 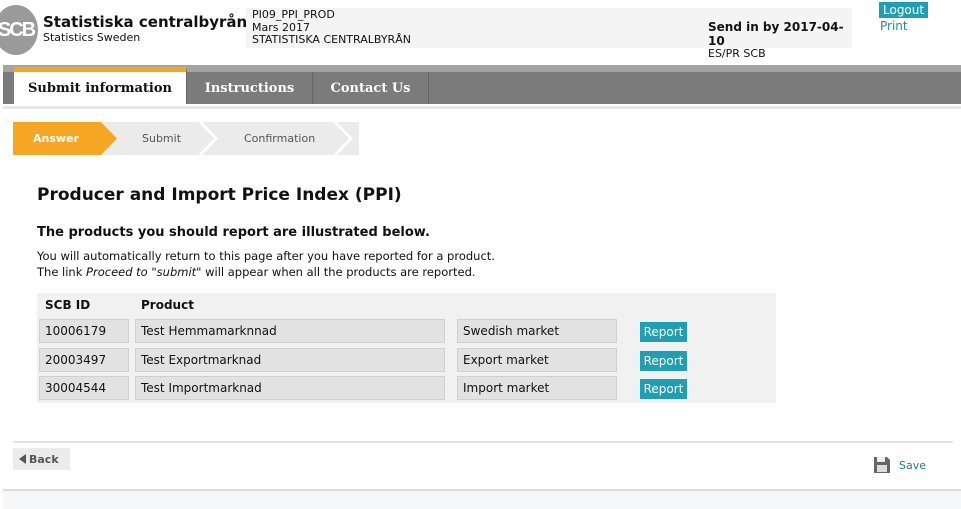 I want to click on scb-id: 30004544, so click(x=84, y=388).